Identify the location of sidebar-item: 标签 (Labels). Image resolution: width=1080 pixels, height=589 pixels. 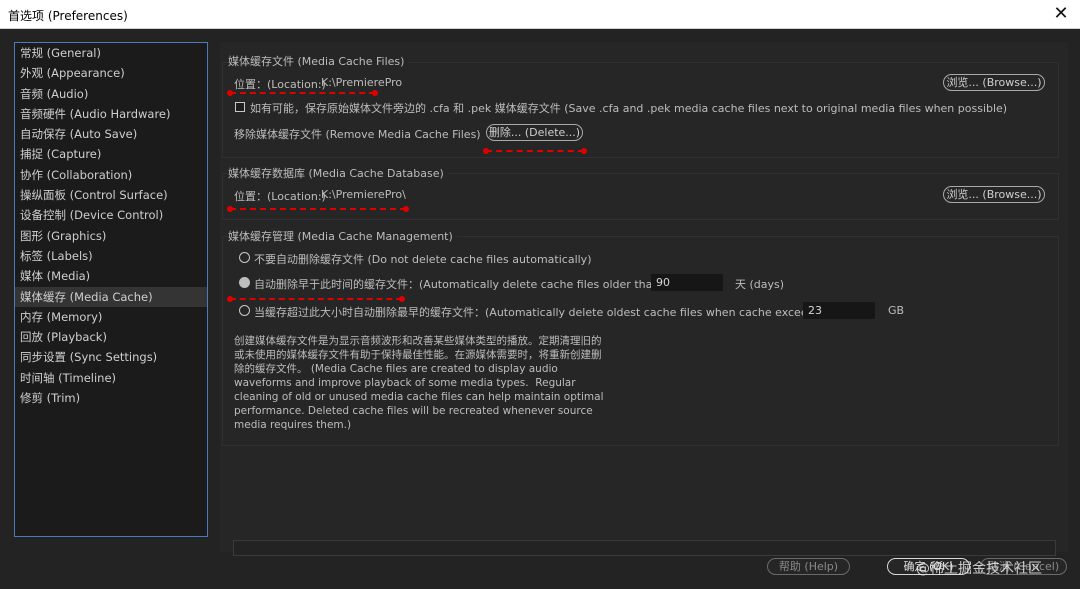
(111, 256).